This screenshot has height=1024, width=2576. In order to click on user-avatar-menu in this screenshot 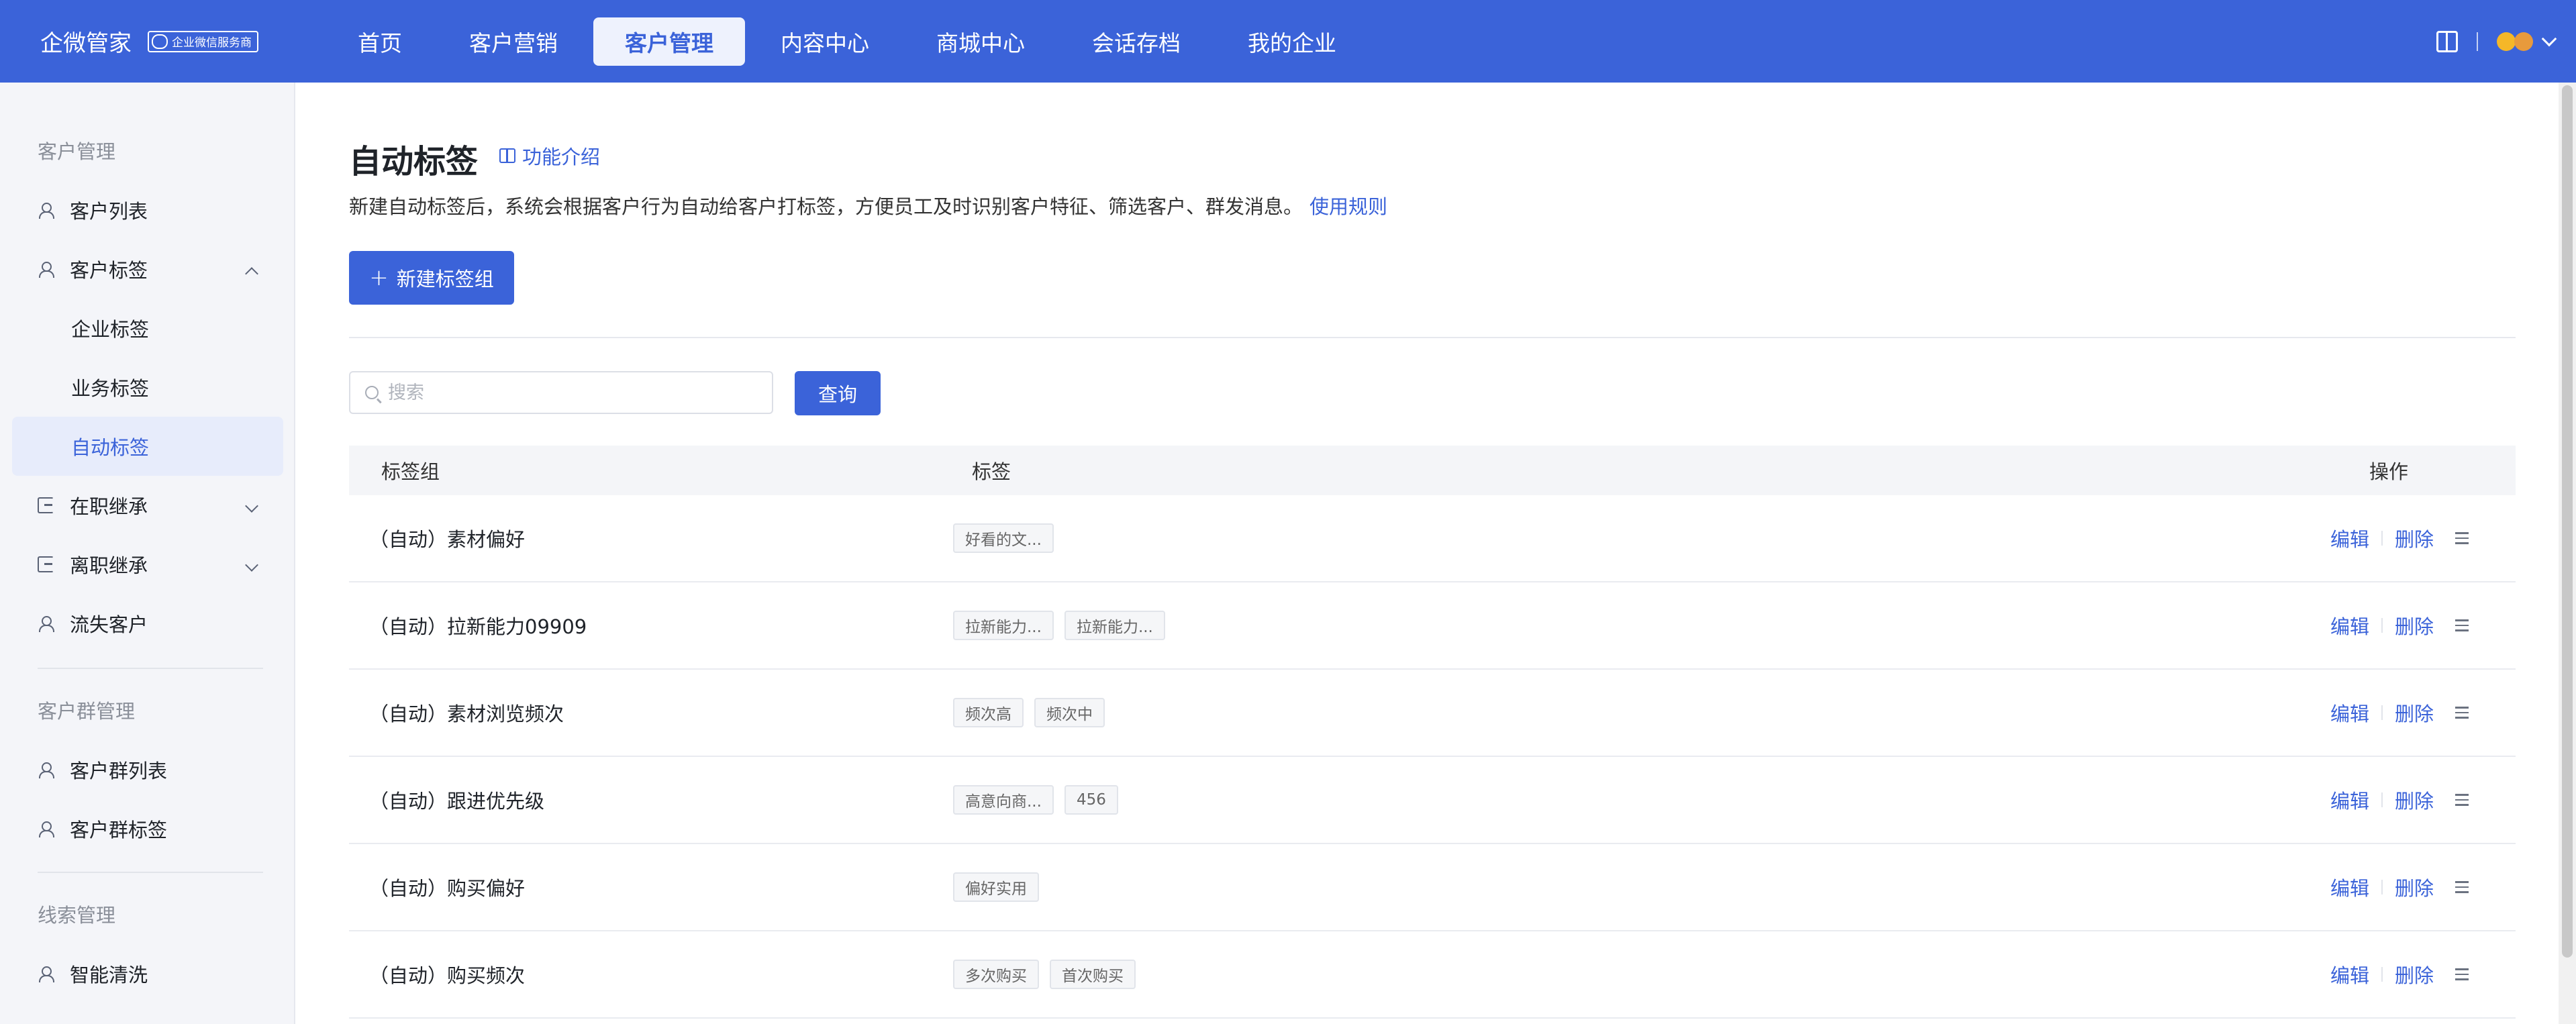, I will do `click(2527, 41)`.